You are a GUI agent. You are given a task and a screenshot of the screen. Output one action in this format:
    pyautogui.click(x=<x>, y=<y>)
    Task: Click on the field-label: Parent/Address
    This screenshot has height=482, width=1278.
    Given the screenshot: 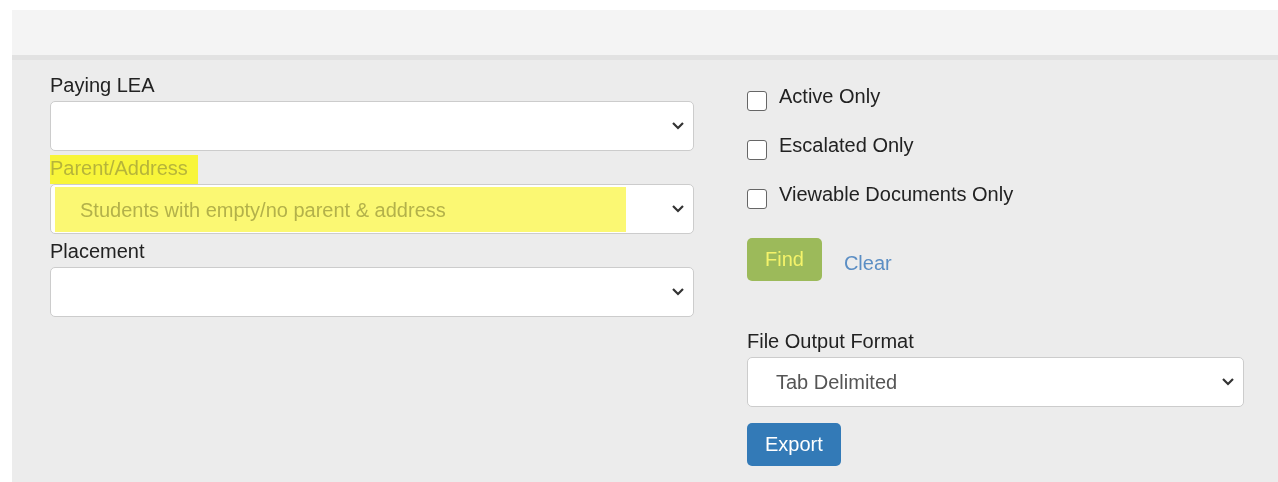 What is the action you would take?
    pyautogui.click(x=124, y=169)
    